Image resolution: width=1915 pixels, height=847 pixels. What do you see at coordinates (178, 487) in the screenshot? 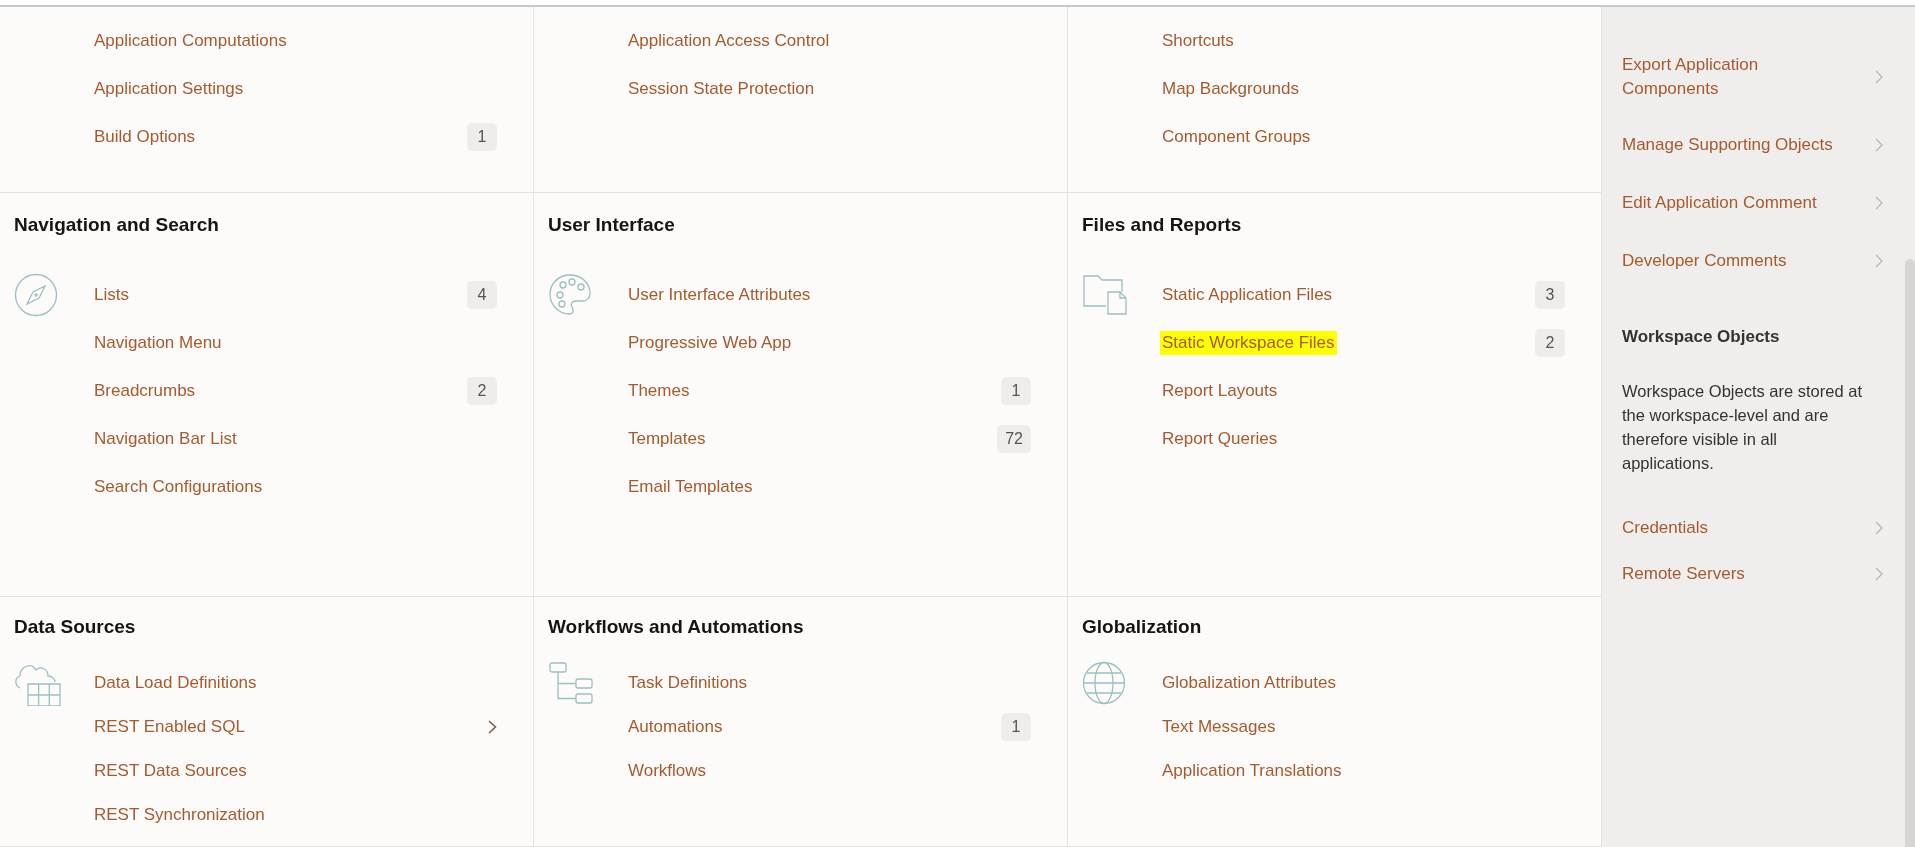
I see `nav-link: Search Configurations` at bounding box center [178, 487].